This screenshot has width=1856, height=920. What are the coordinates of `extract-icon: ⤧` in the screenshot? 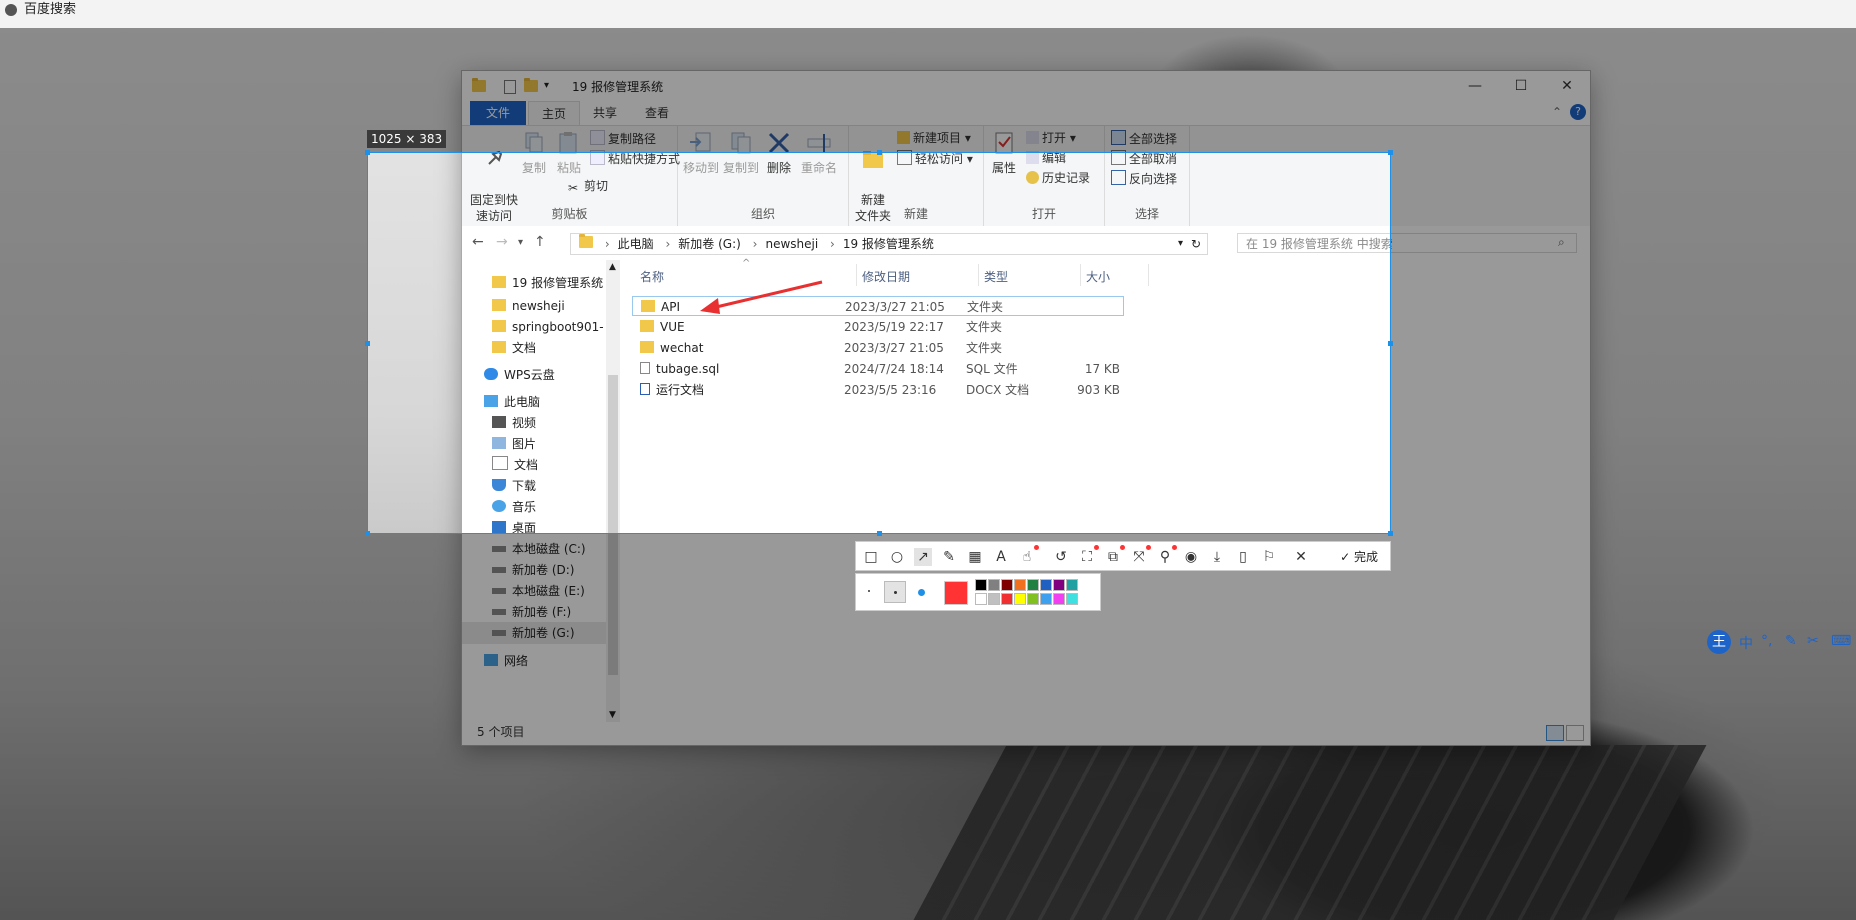 It's located at (1140, 555).